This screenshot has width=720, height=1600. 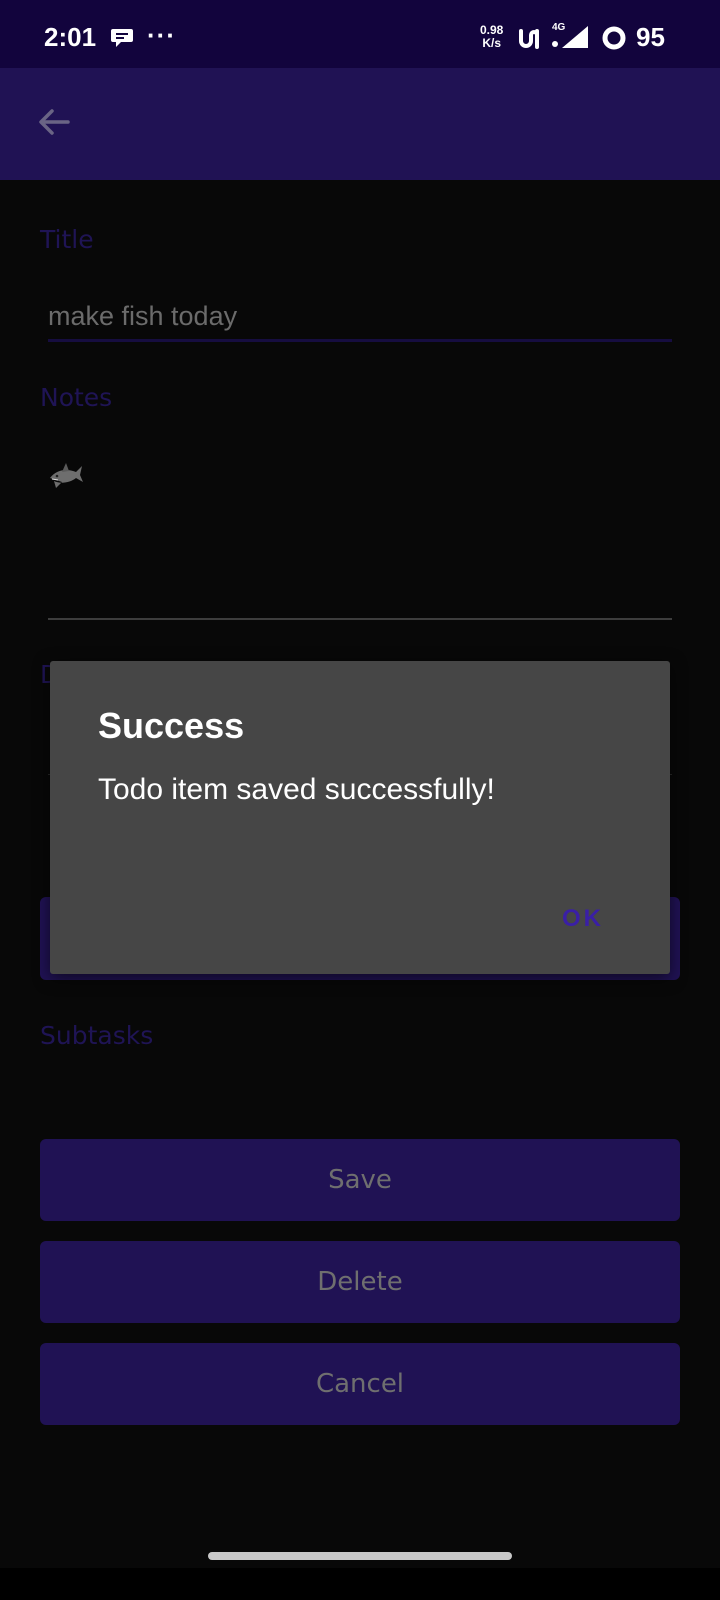 I want to click on notes-label: Notes, so click(x=76, y=397).